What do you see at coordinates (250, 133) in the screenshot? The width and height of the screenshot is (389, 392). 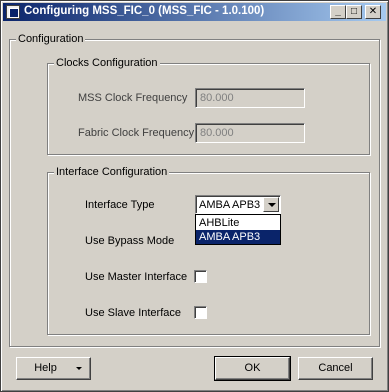 I see `fabric-clock-field: 80.000` at bounding box center [250, 133].